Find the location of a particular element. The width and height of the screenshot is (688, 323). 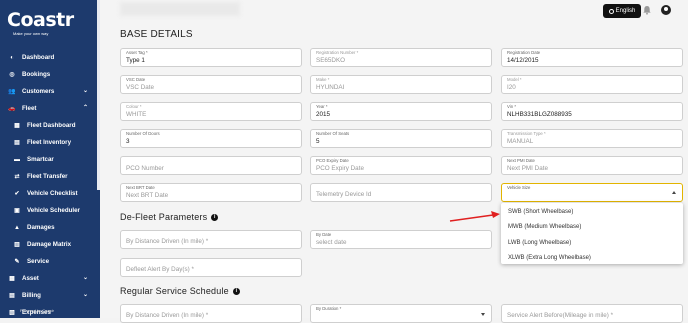

field-value: 3 is located at coordinates (128, 141).